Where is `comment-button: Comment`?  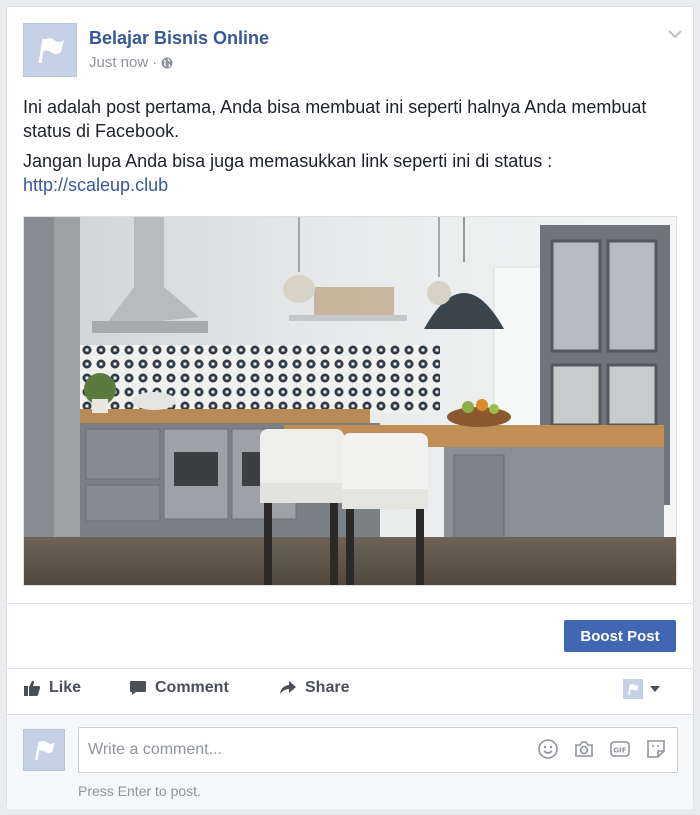
comment-button: Comment is located at coordinates (179, 688).